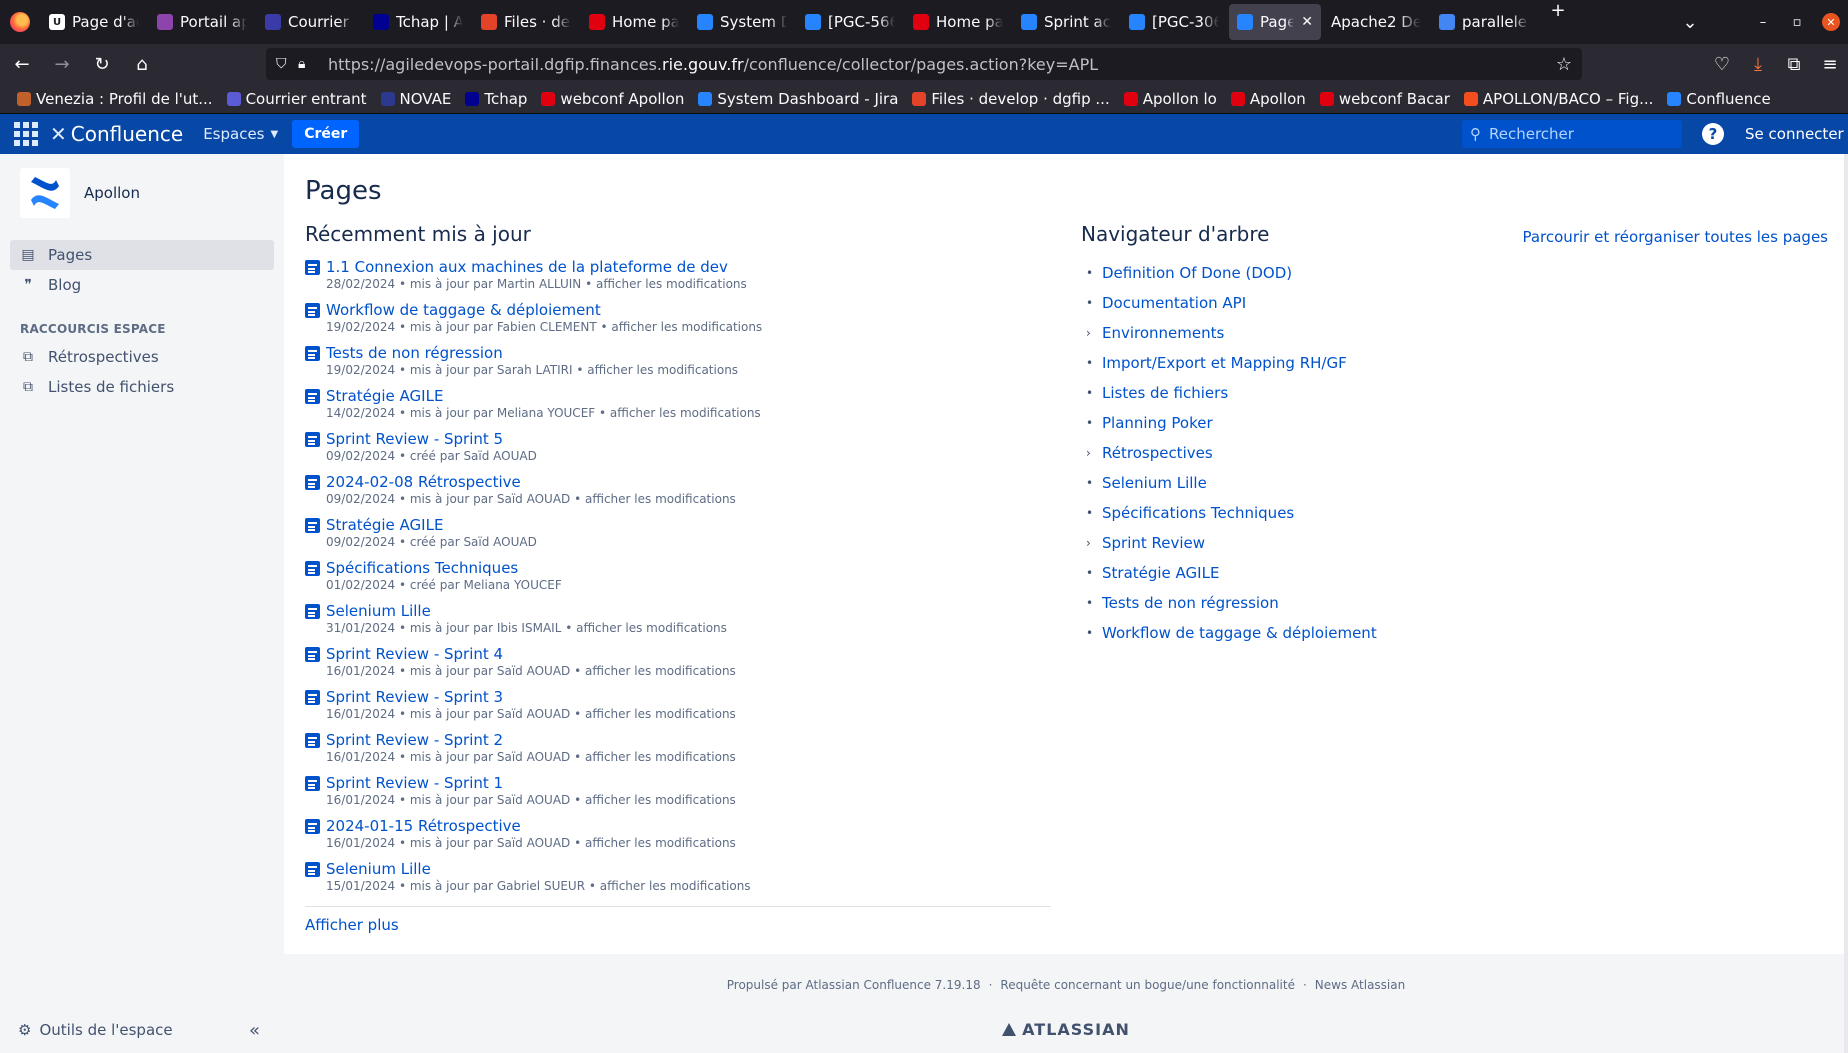 The width and height of the screenshot is (1848, 1053). I want to click on tree-item-label: Documentation API, so click(1174, 303).